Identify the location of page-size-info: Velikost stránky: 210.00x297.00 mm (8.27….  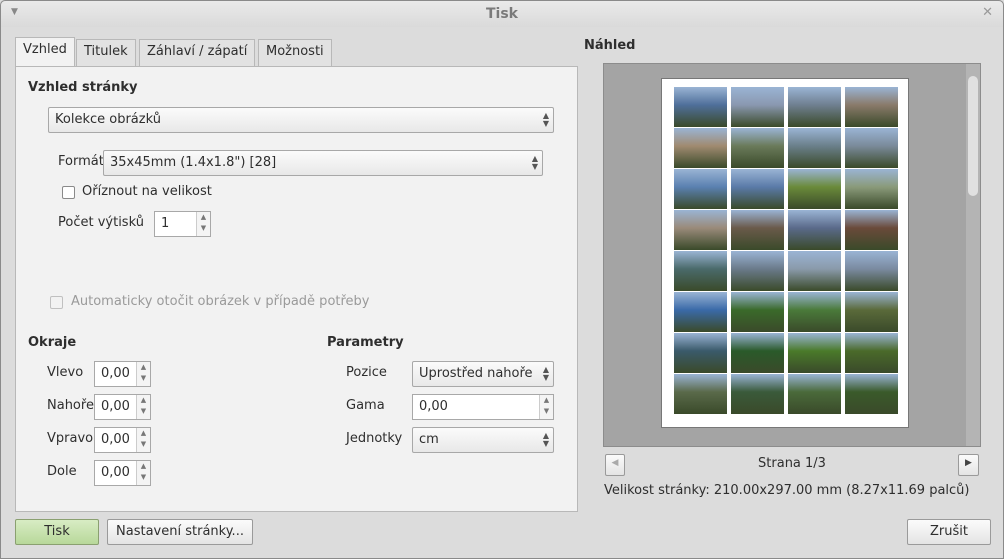
(787, 490).